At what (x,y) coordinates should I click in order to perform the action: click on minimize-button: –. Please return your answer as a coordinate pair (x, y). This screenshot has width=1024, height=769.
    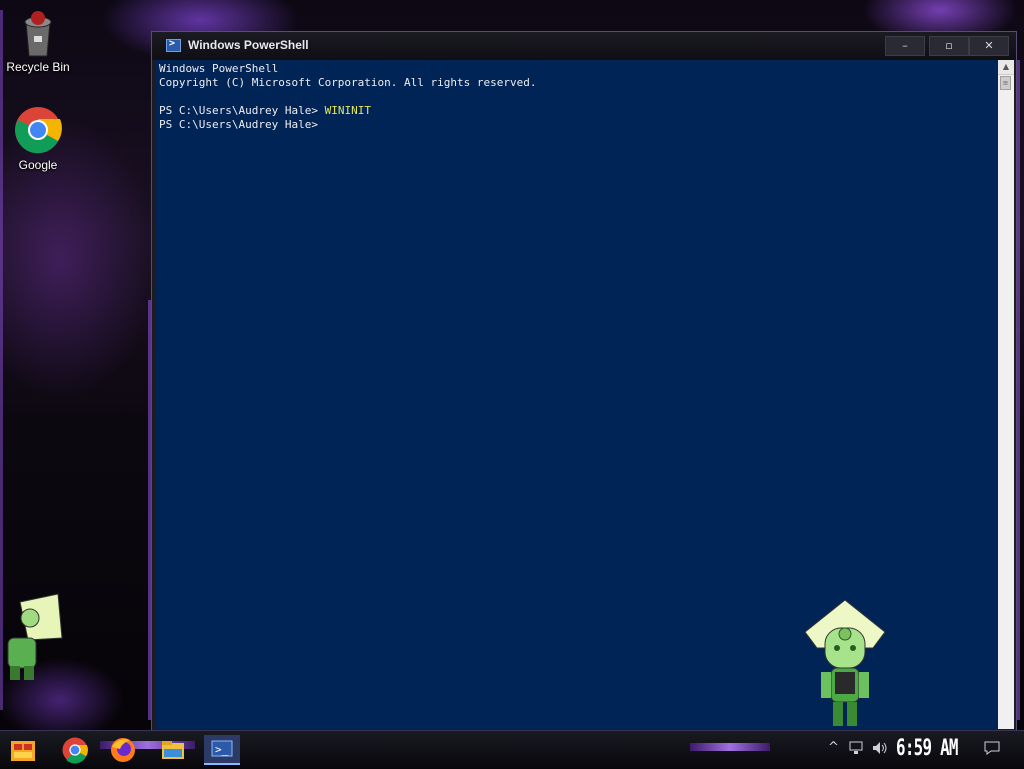
    Looking at the image, I should click on (905, 46).